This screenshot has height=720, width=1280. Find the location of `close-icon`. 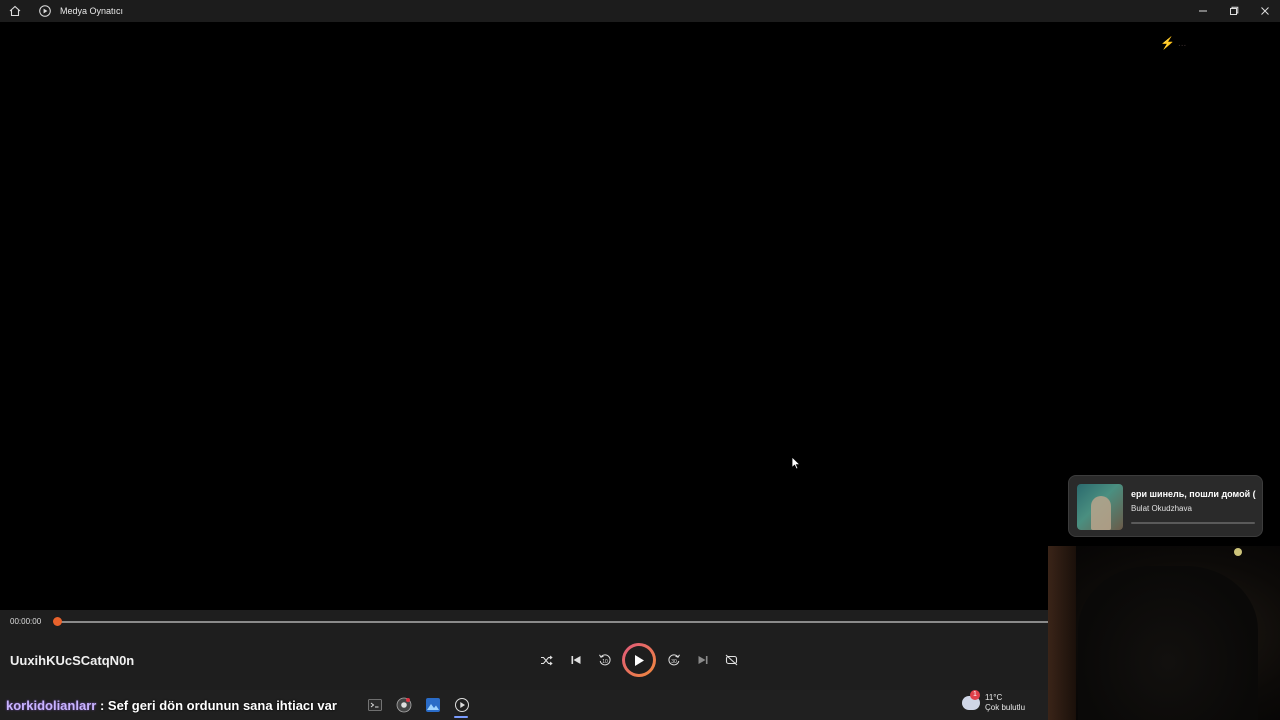

close-icon is located at coordinates (1264, 11).